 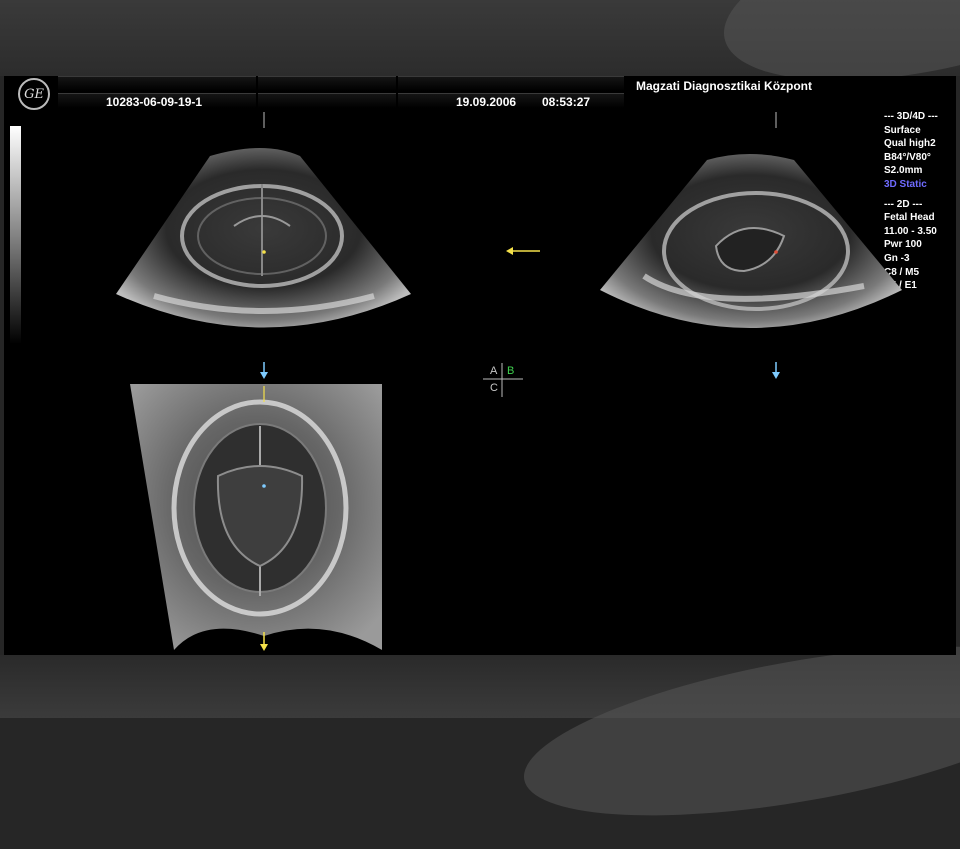 What do you see at coordinates (256, 517) in the screenshot?
I see `plane-c-image` at bounding box center [256, 517].